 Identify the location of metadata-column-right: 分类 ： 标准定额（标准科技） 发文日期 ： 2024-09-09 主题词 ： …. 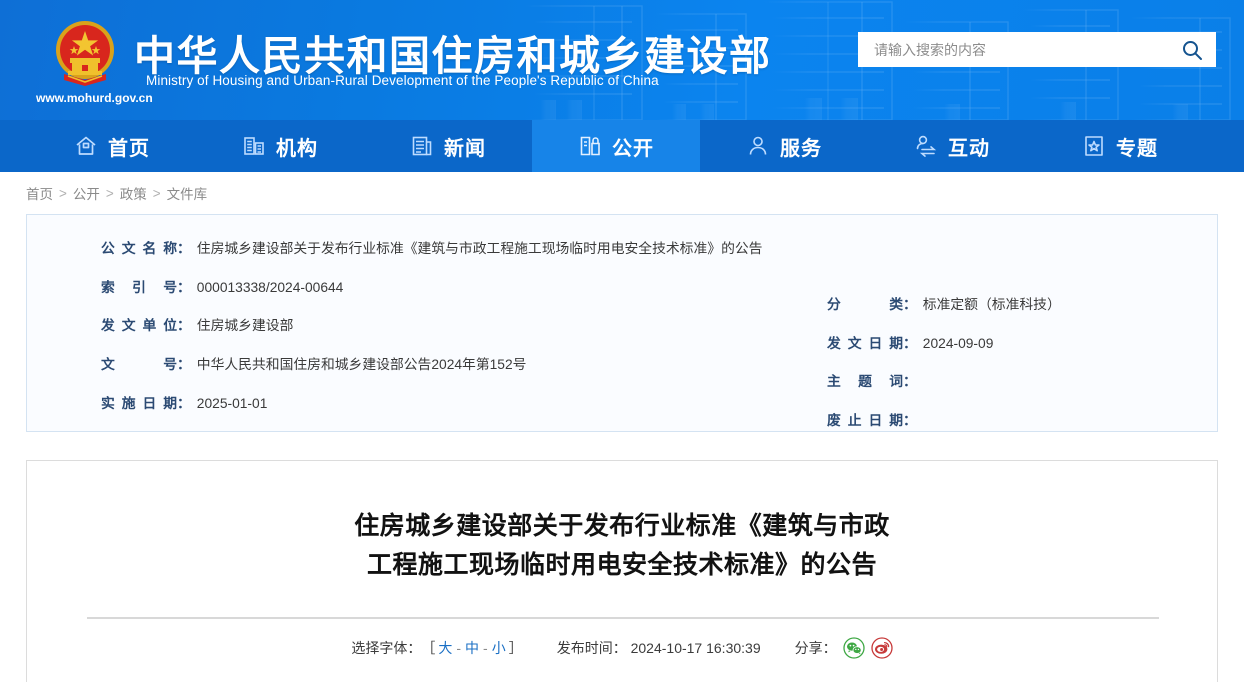
(1012, 372).